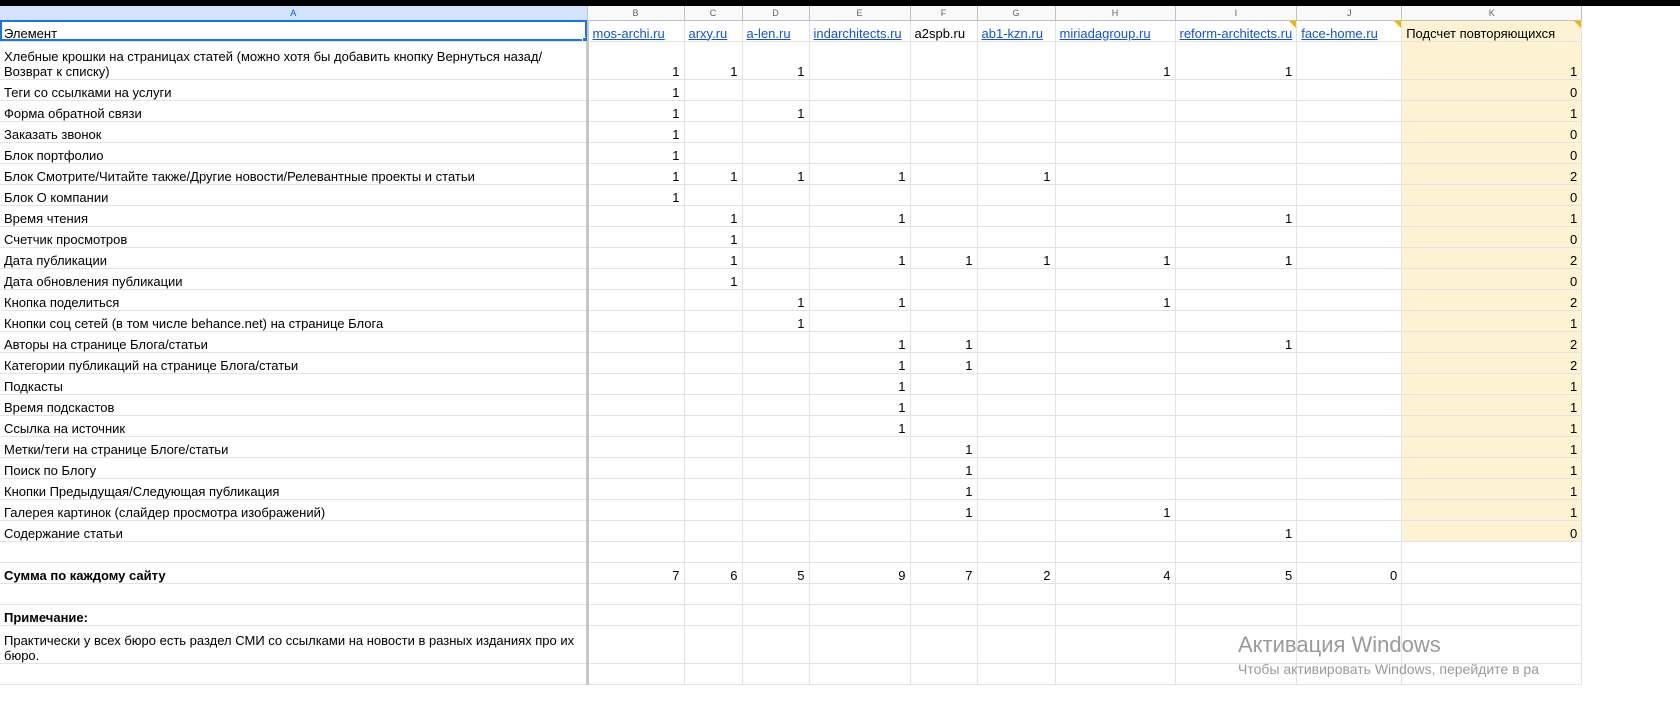  Describe the element at coordinates (776, 13) in the screenshot. I see `column-header-d: D` at that location.